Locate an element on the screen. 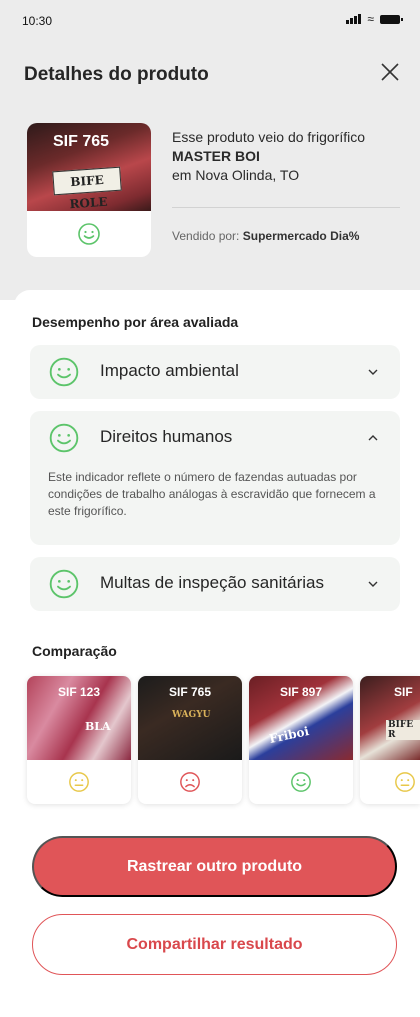 The image size is (420, 1017). comparison-sif: SIF 765 is located at coordinates (190, 692).